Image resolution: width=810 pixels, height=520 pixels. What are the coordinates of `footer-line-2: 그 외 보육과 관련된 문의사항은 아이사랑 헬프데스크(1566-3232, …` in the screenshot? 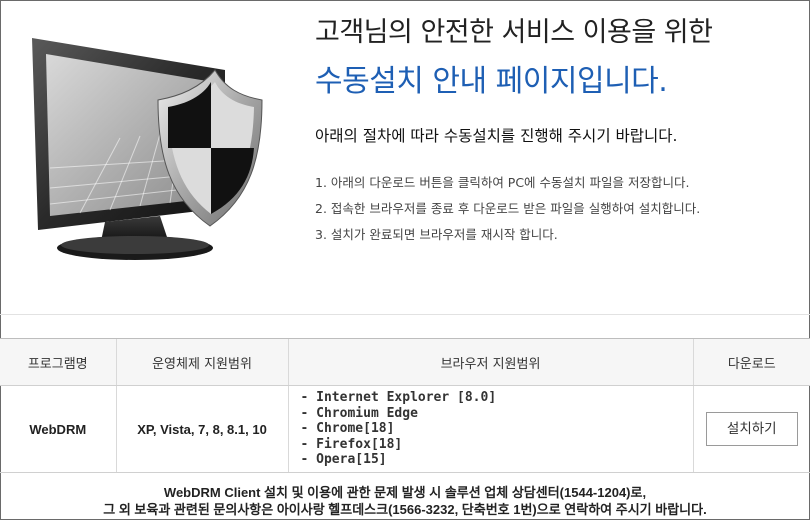 It's located at (405, 509).